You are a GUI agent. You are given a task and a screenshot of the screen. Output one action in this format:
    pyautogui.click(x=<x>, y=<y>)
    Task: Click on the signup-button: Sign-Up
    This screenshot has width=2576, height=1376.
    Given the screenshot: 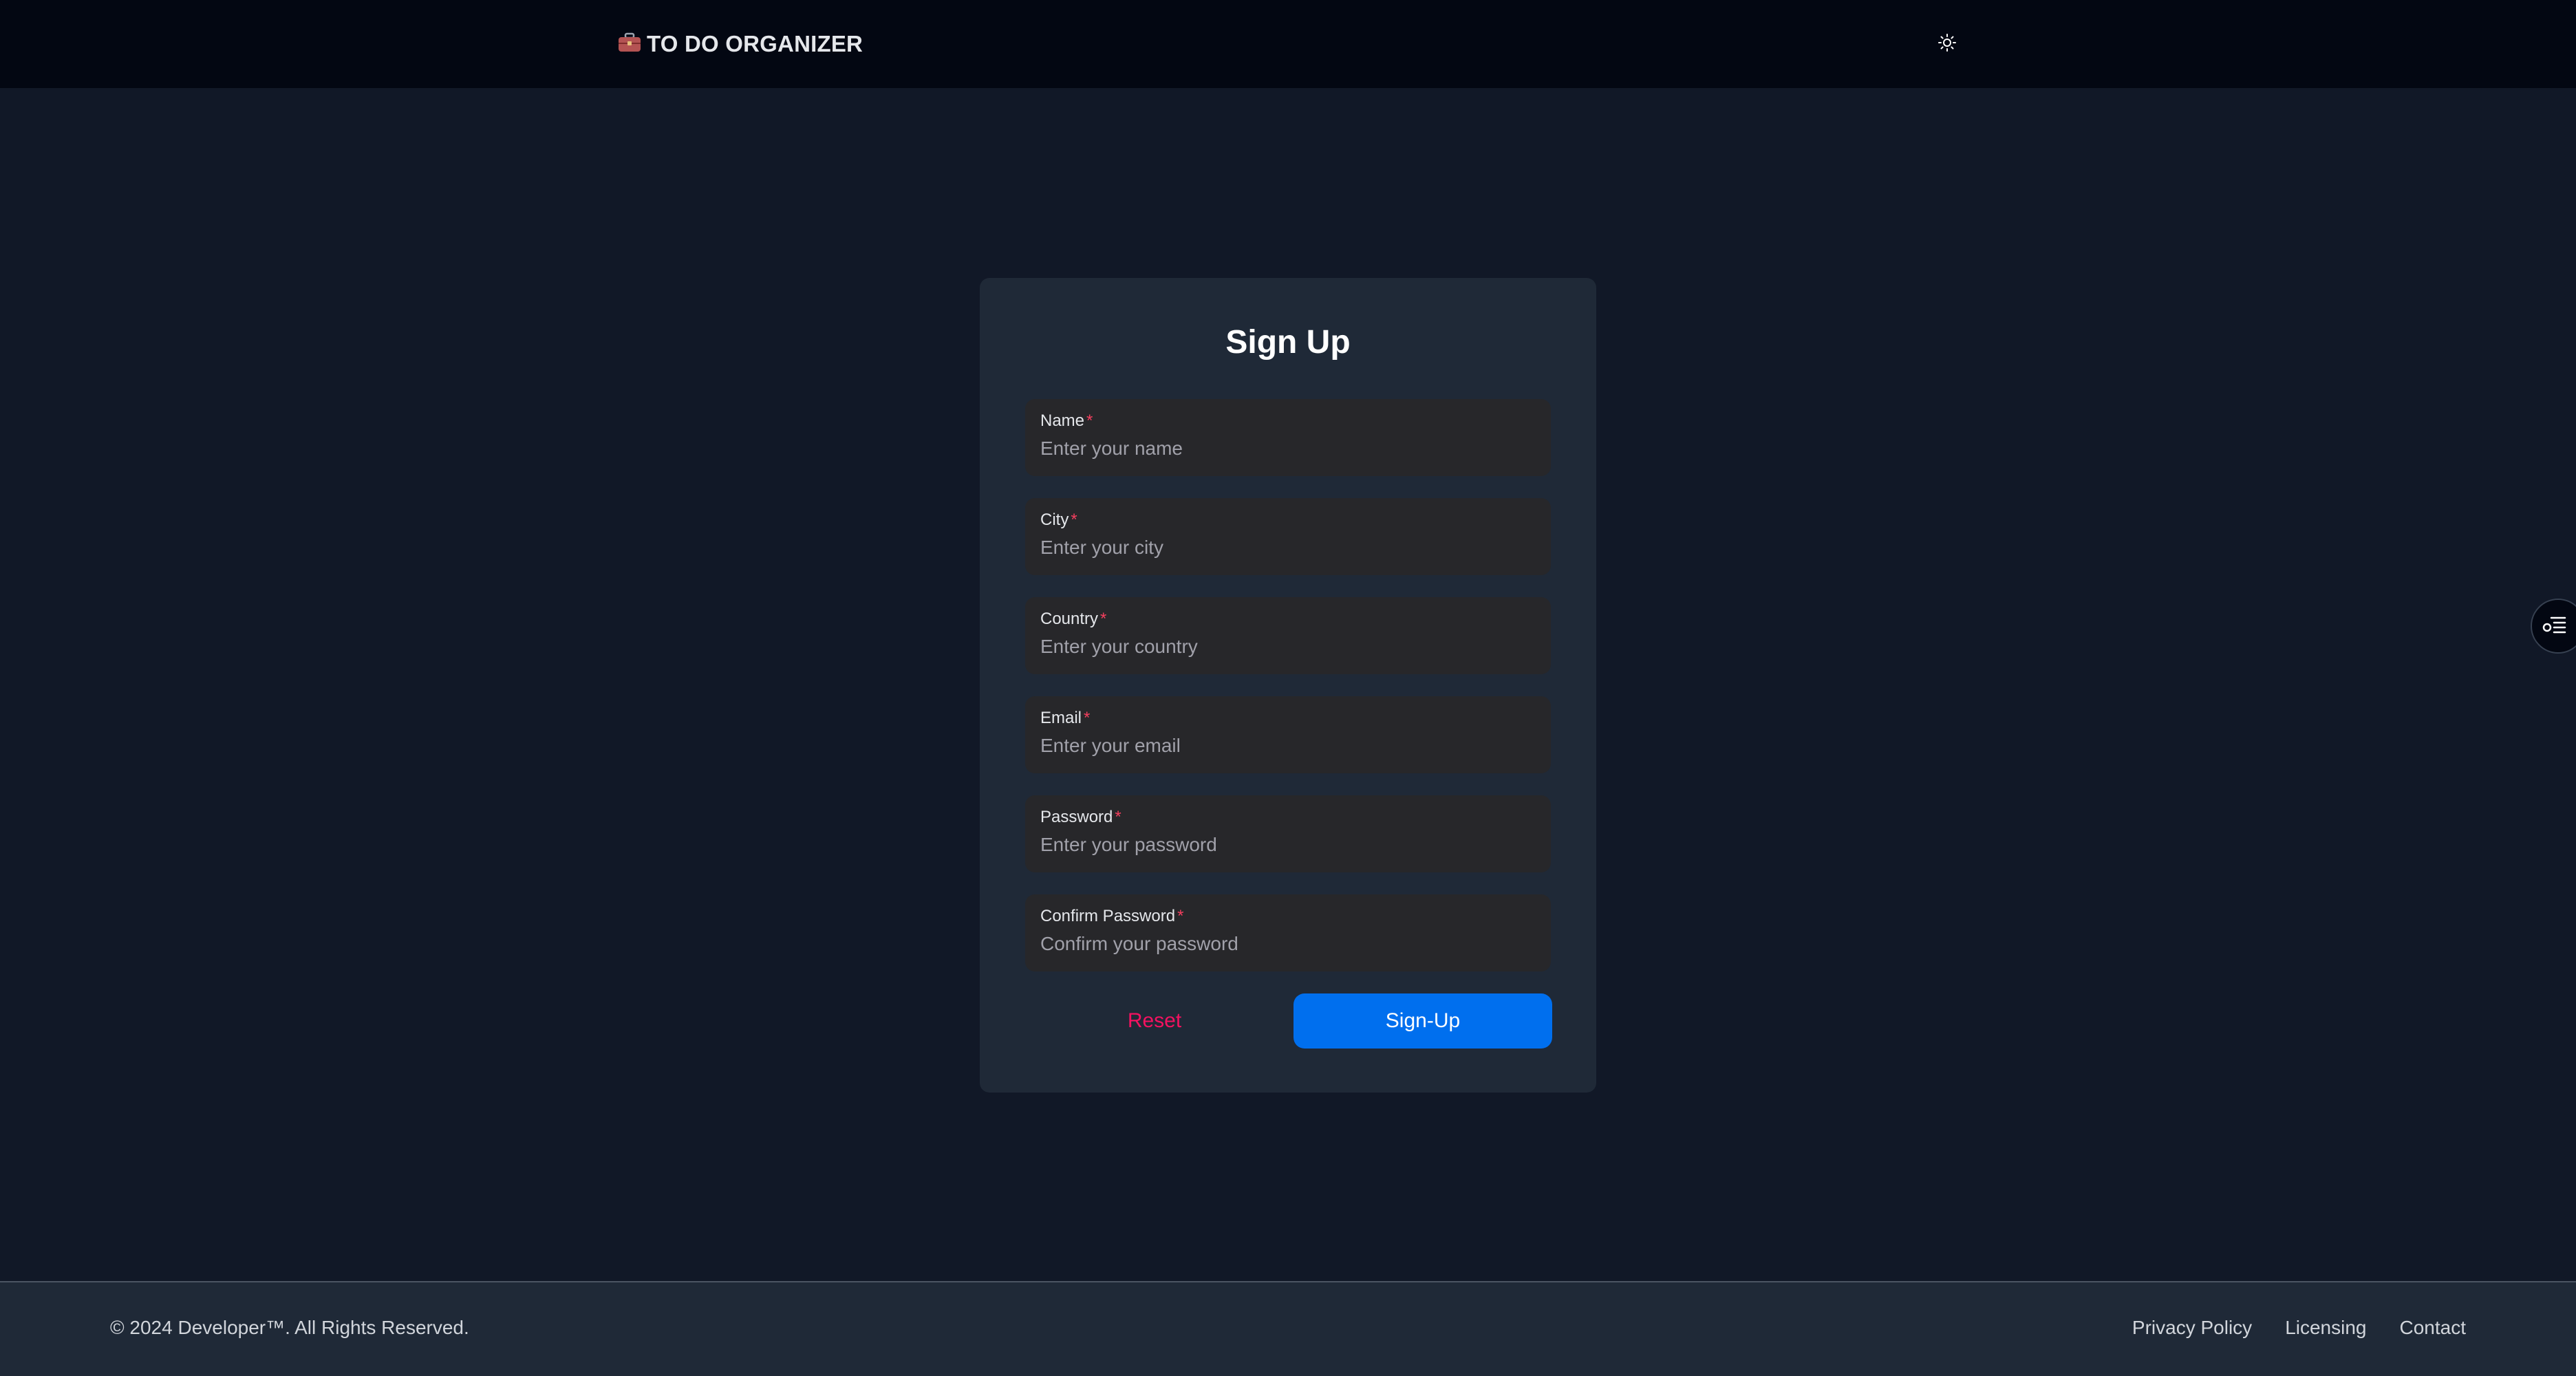 What is the action you would take?
    pyautogui.click(x=1423, y=1021)
    